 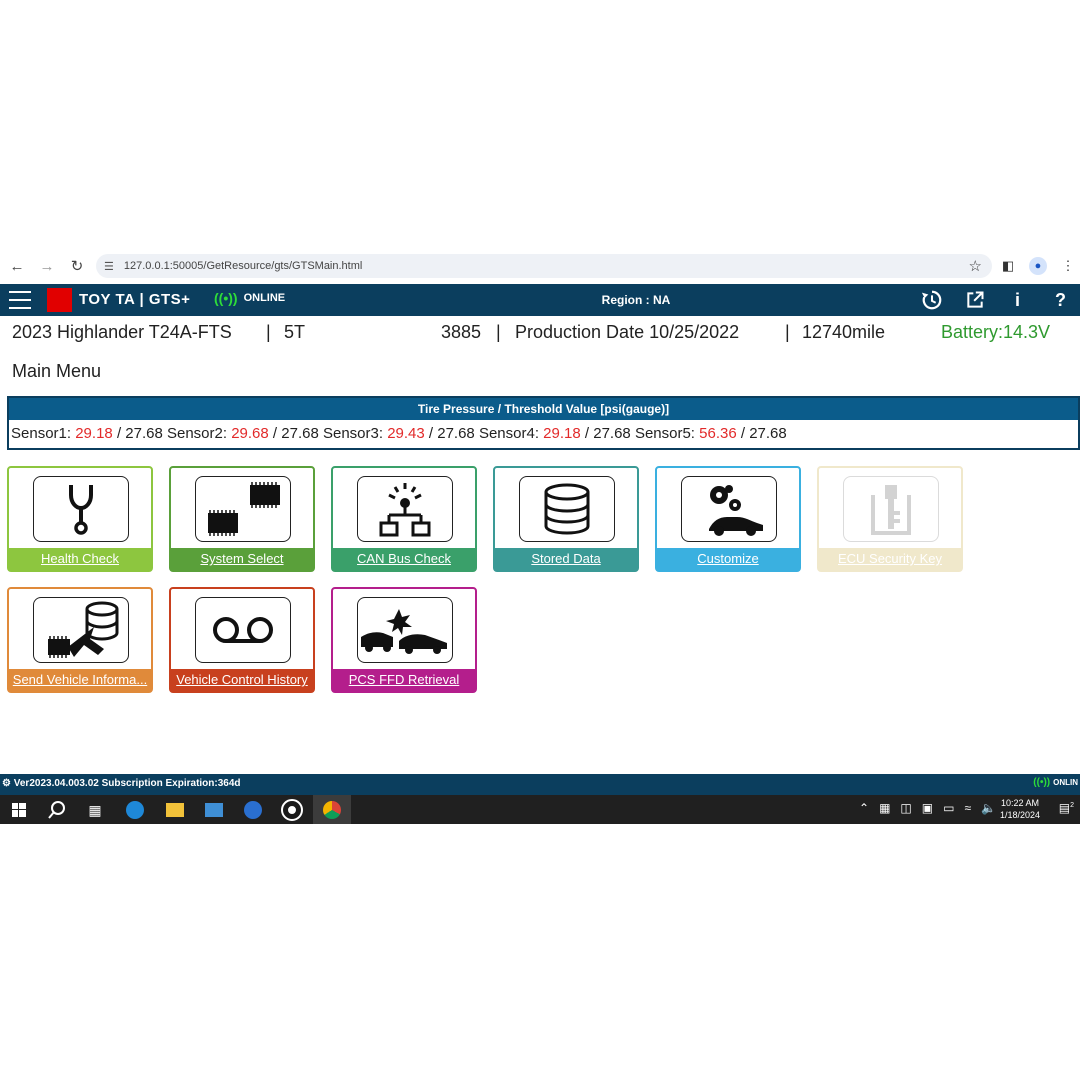 What do you see at coordinates (974, 300) in the screenshot?
I see `external-link-icon` at bounding box center [974, 300].